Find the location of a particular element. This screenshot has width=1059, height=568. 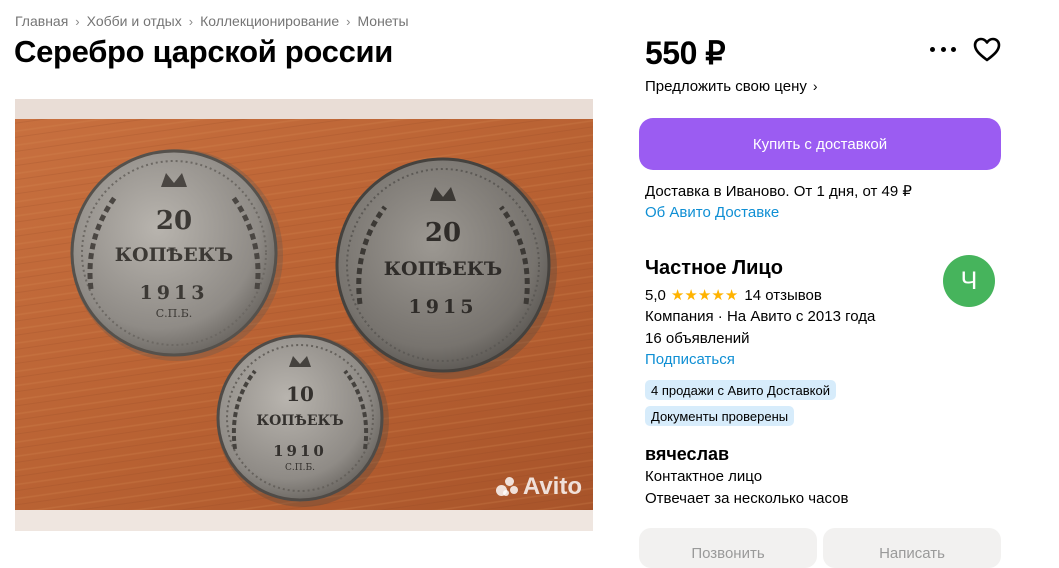

coin-20-1915: 20 КОПѢЕКЪ 1915 is located at coordinates (446, 268).